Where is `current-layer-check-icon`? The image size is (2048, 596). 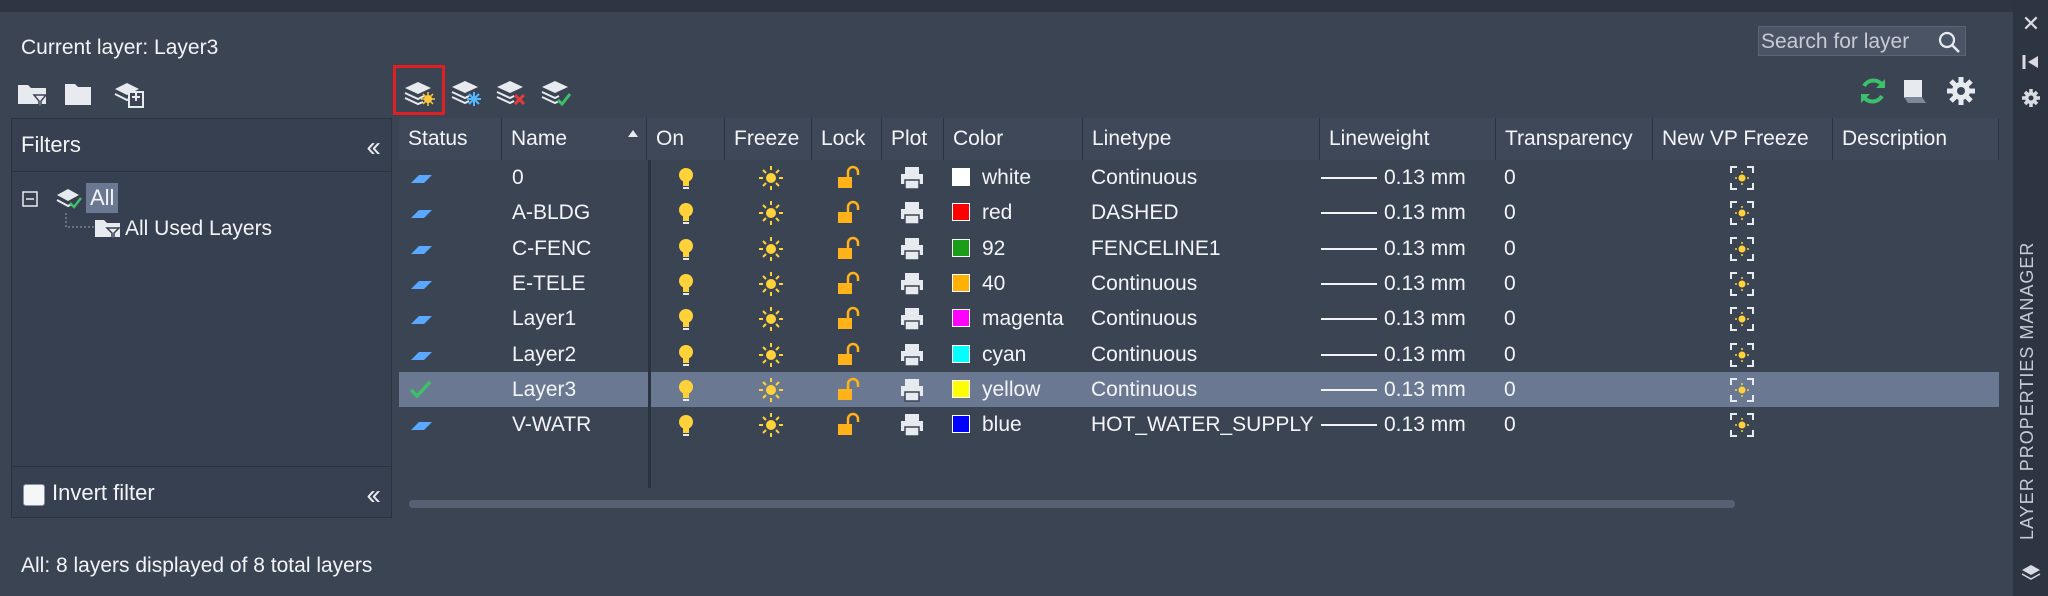
current-layer-check-icon is located at coordinates (421, 390).